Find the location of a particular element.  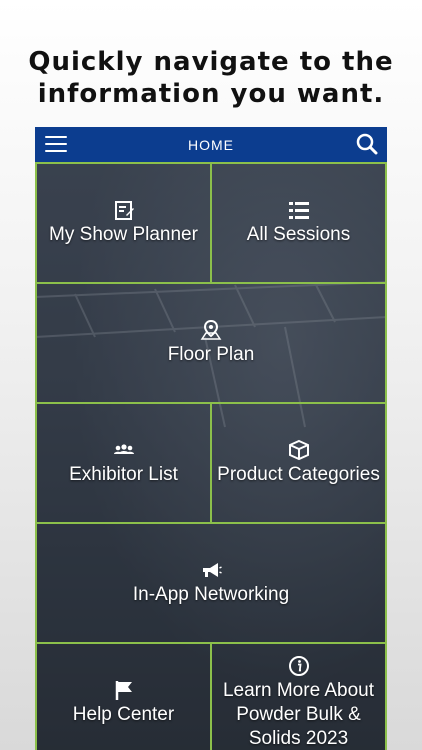

tile-in-app-networking: In-App Networking is located at coordinates (211, 583).